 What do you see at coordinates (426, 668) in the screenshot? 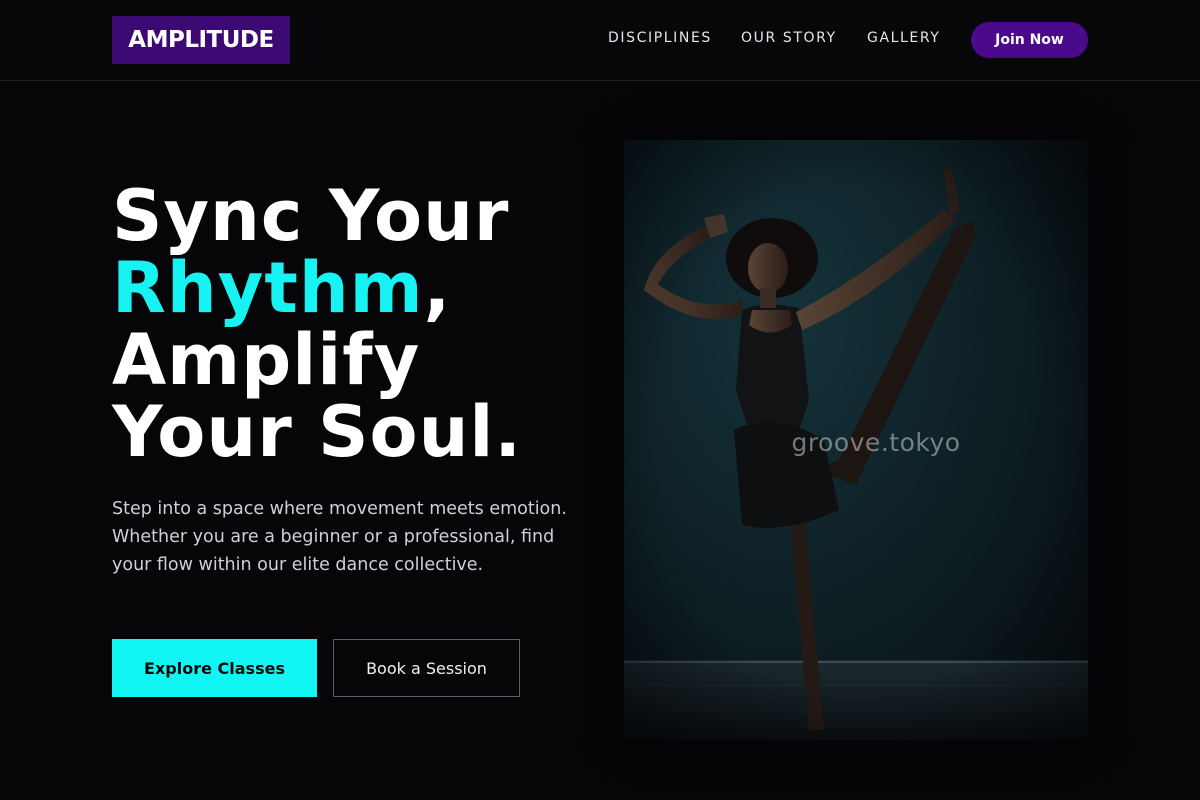
I see `book-session-button: Book a Session` at bounding box center [426, 668].